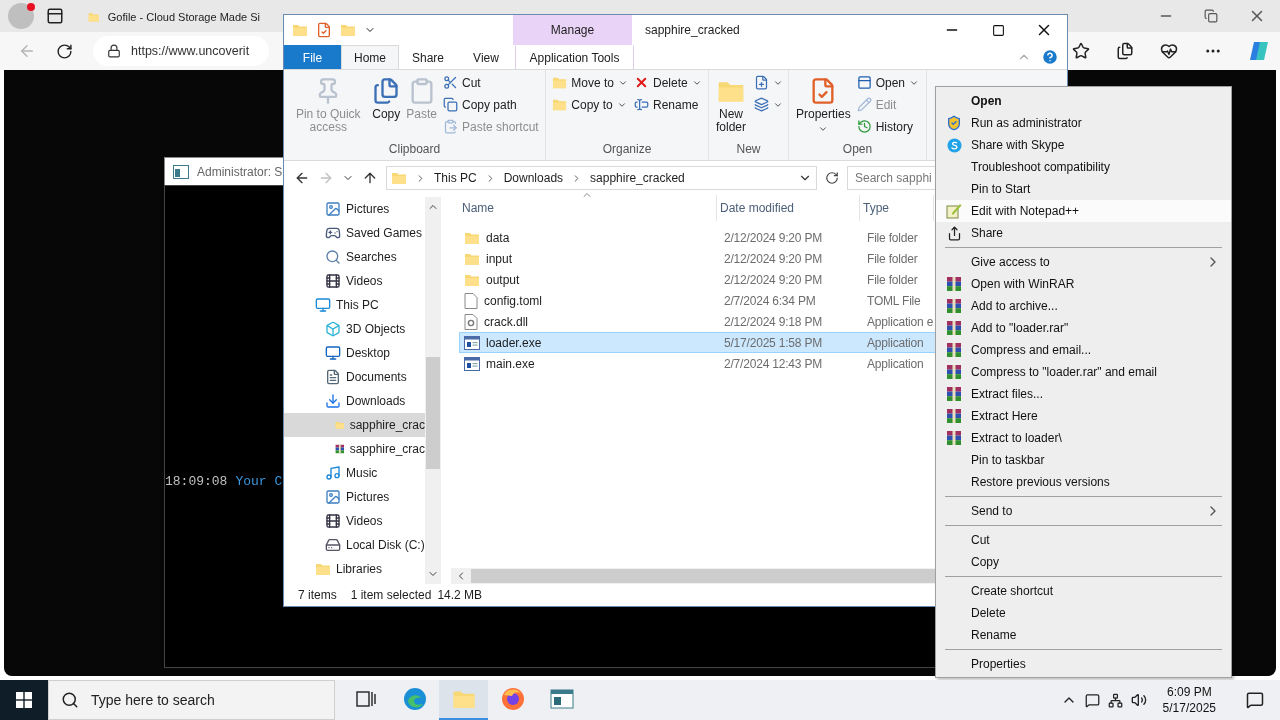 The height and width of the screenshot is (720, 1280). I want to click on table-cell-text: 5/17/2025 1:58 PM, so click(773, 342).